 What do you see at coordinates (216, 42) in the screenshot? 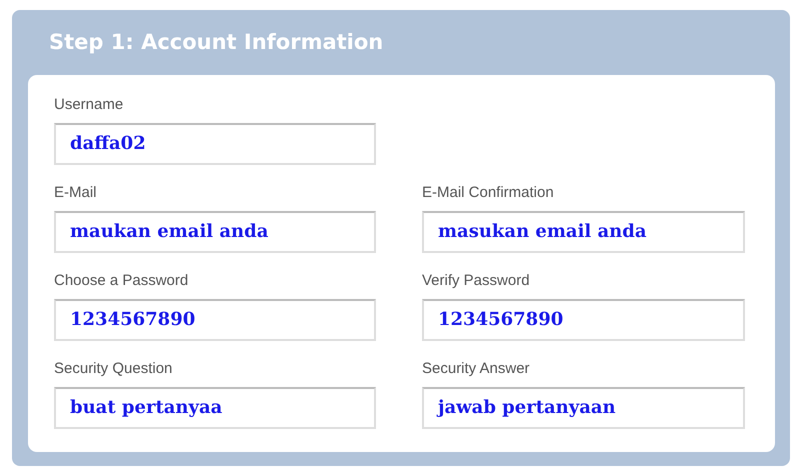
I see `panel-title: Step 1: Account Information` at bounding box center [216, 42].